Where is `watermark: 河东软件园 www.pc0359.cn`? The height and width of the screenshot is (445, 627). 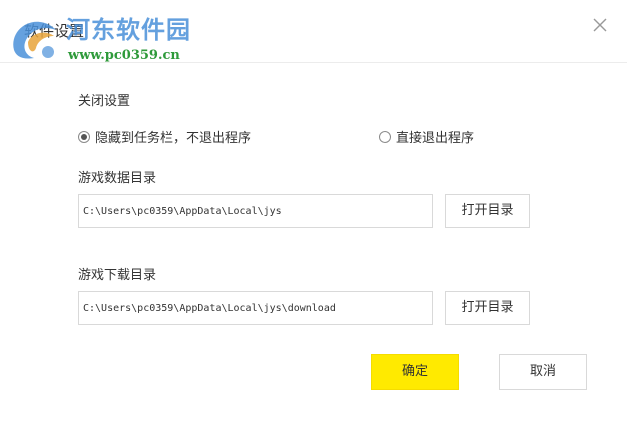 watermark: 河东软件园 www.pc0359.cn is located at coordinates (111, 38).